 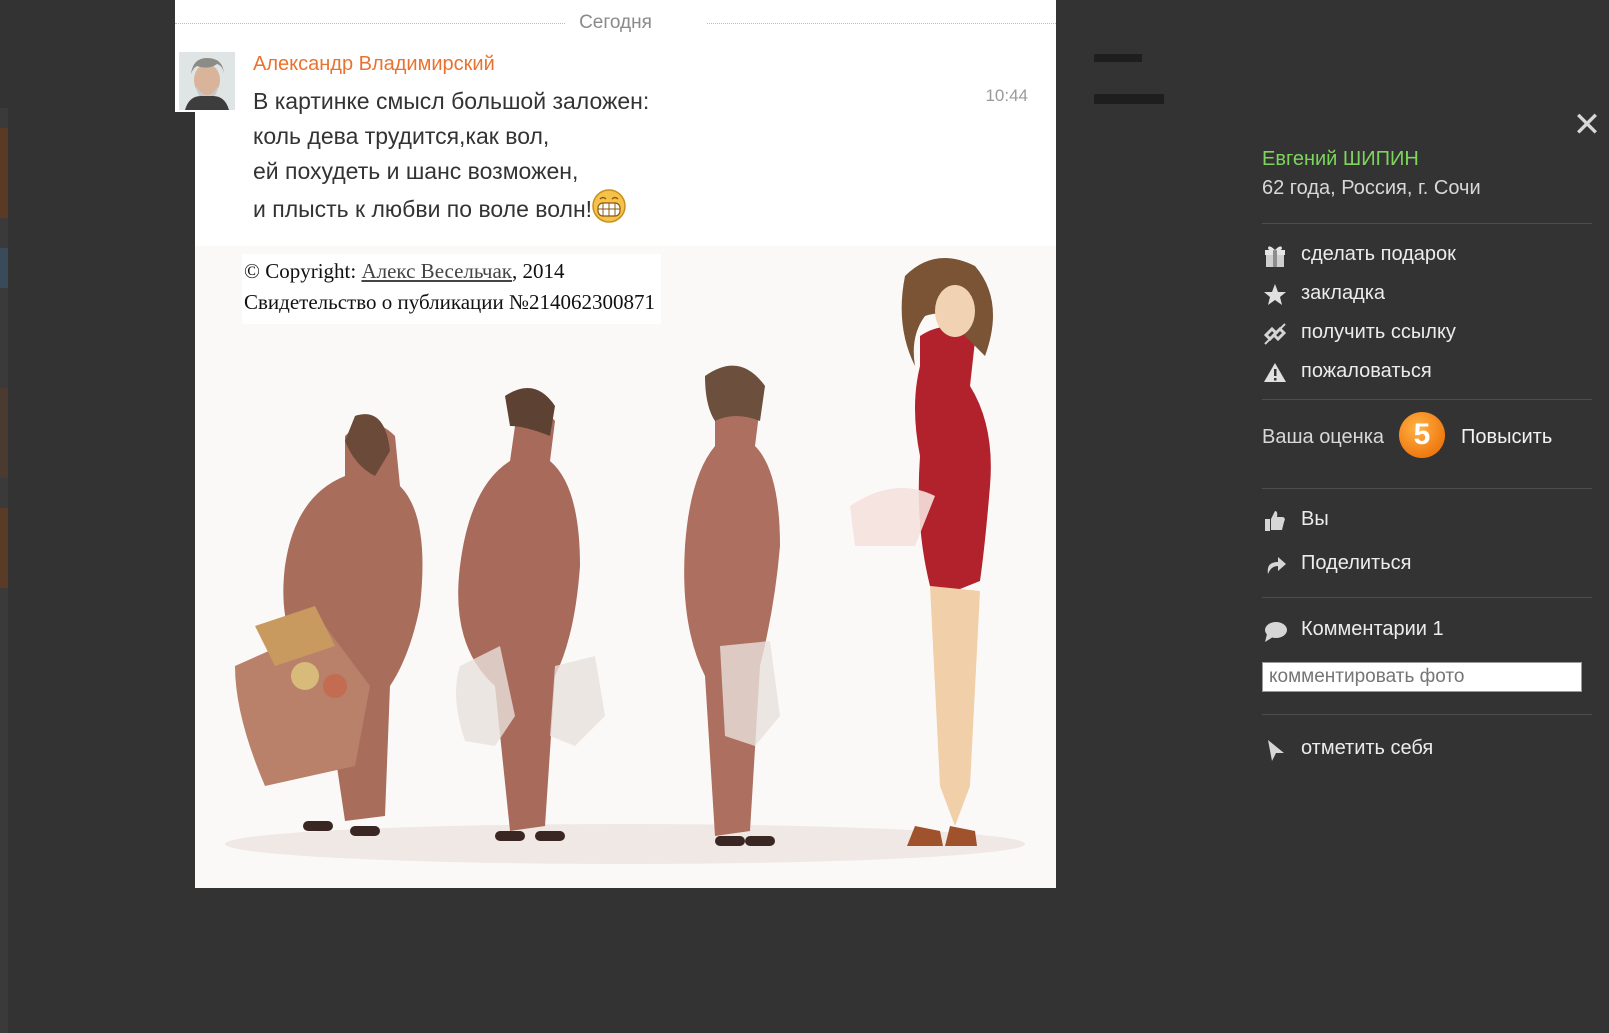 What do you see at coordinates (1275, 256) in the screenshot?
I see `gift-icon` at bounding box center [1275, 256].